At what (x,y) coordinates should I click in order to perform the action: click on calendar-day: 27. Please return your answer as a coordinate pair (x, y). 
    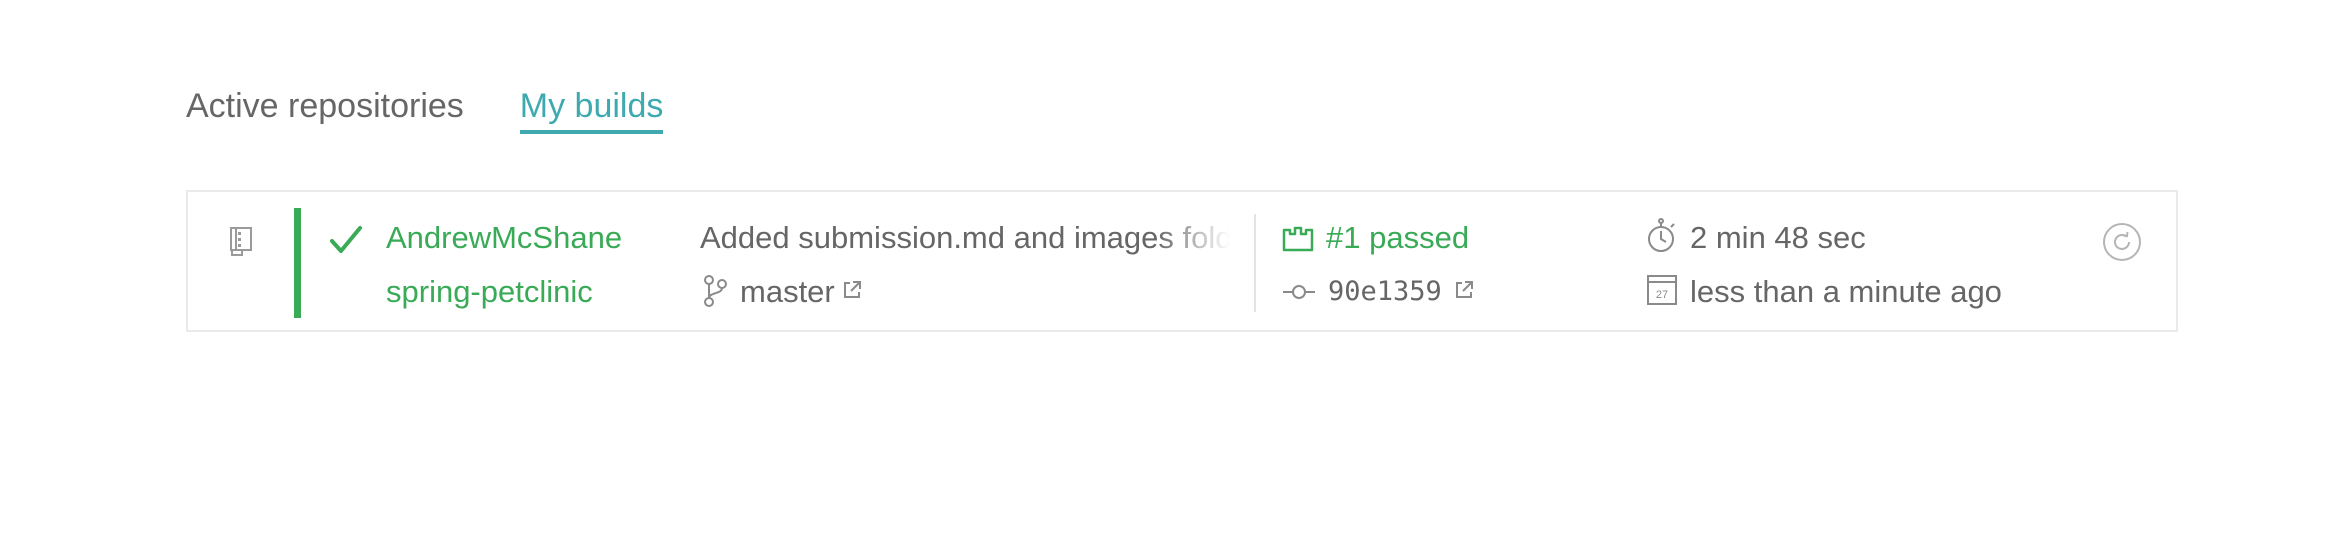
    Looking at the image, I should click on (1662, 295).